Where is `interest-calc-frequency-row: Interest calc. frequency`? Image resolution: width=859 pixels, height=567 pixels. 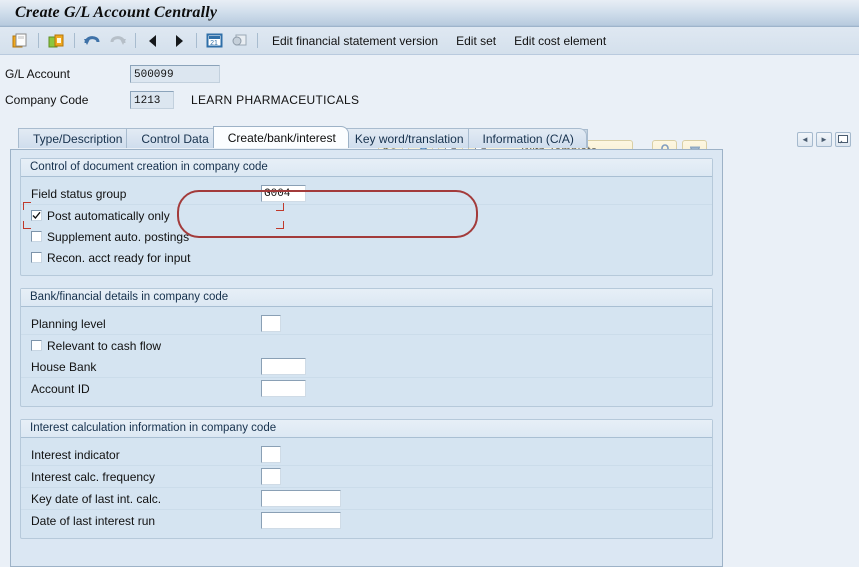 interest-calc-frequency-row: Interest calc. frequency is located at coordinates (366, 477).